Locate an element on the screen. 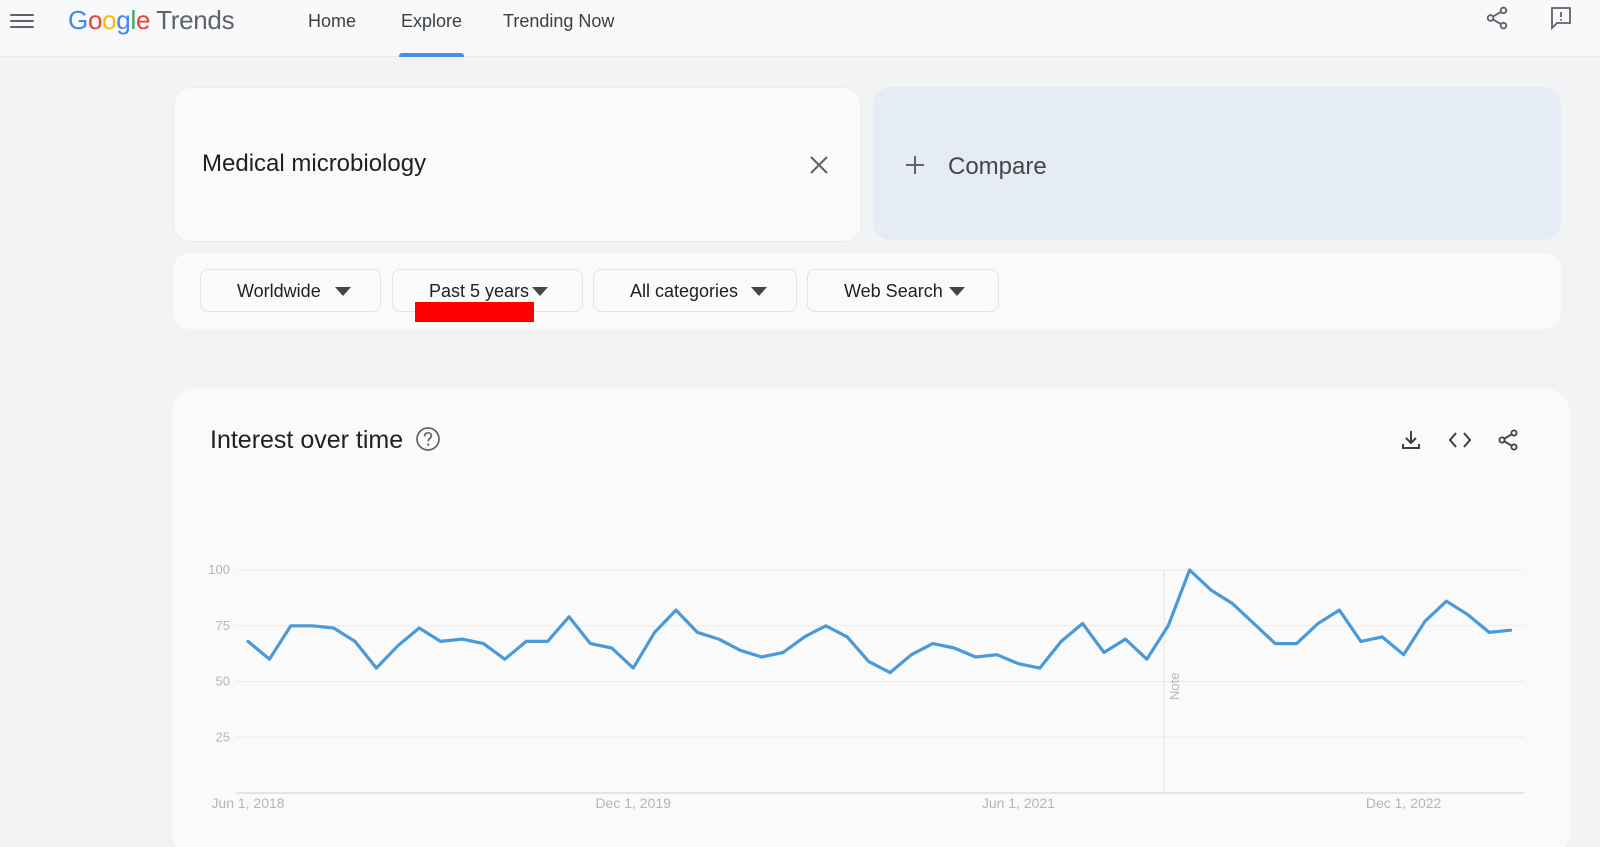 The image size is (1600, 847). search-type-filter: Web Search is located at coordinates (903, 290).